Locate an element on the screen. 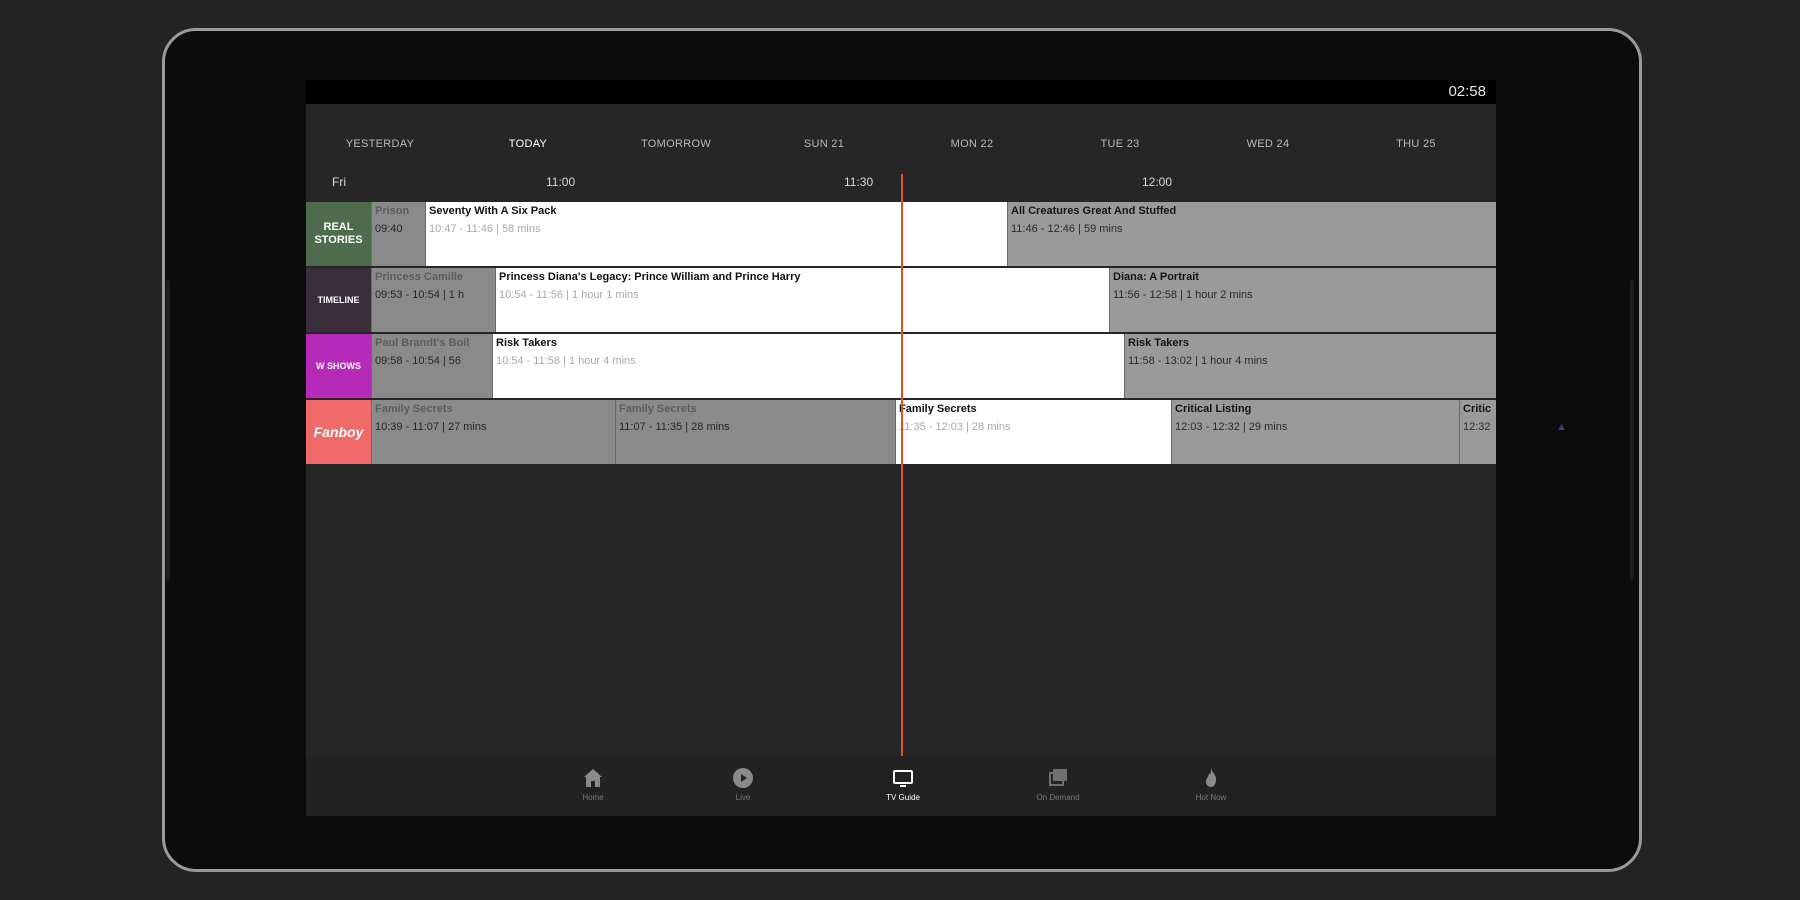  program-title: All Creatures Great And Stuffed is located at coordinates (1094, 211).